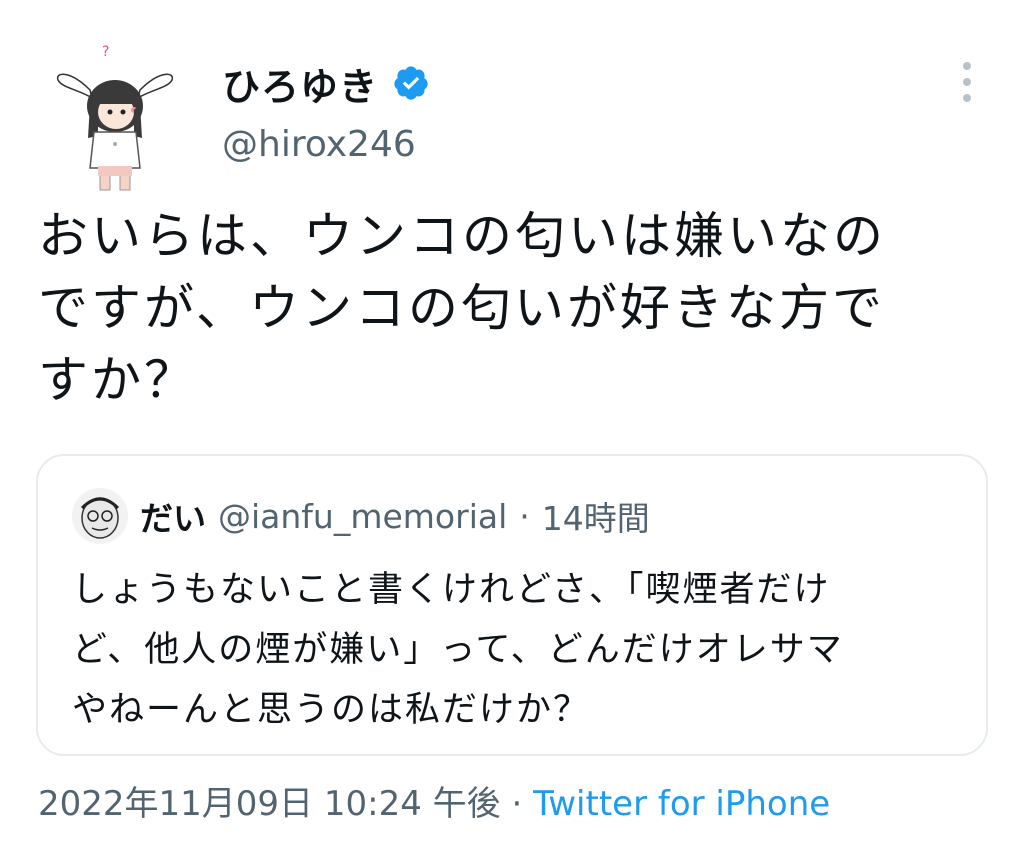 Image resolution: width=1024 pixels, height=860 pixels. What do you see at coordinates (117, 380) in the screenshot?
I see `tweet-text-line: すか？` at bounding box center [117, 380].